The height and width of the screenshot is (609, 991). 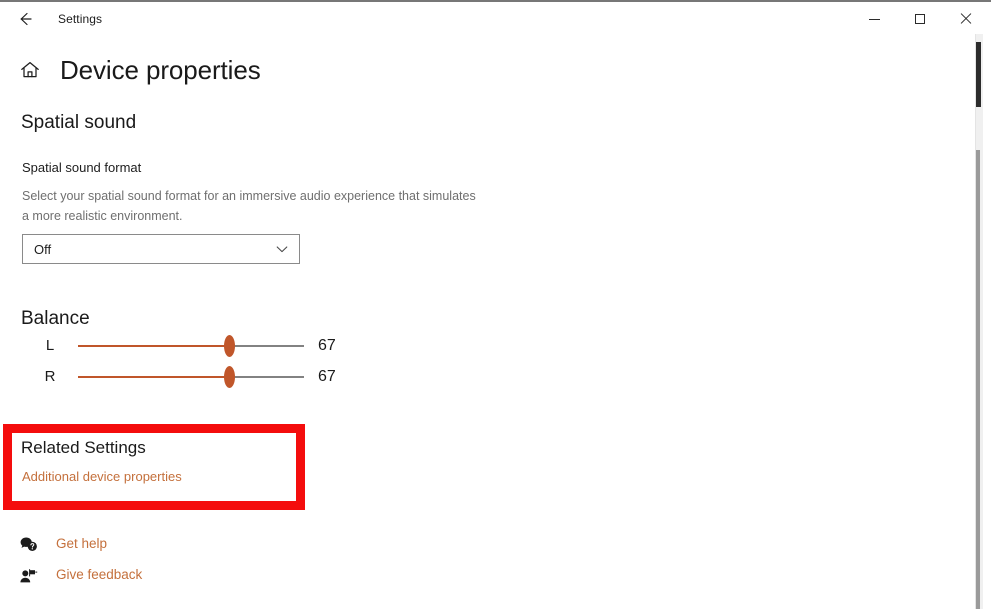 I want to click on scrollbar-thumb, so click(x=978, y=74).